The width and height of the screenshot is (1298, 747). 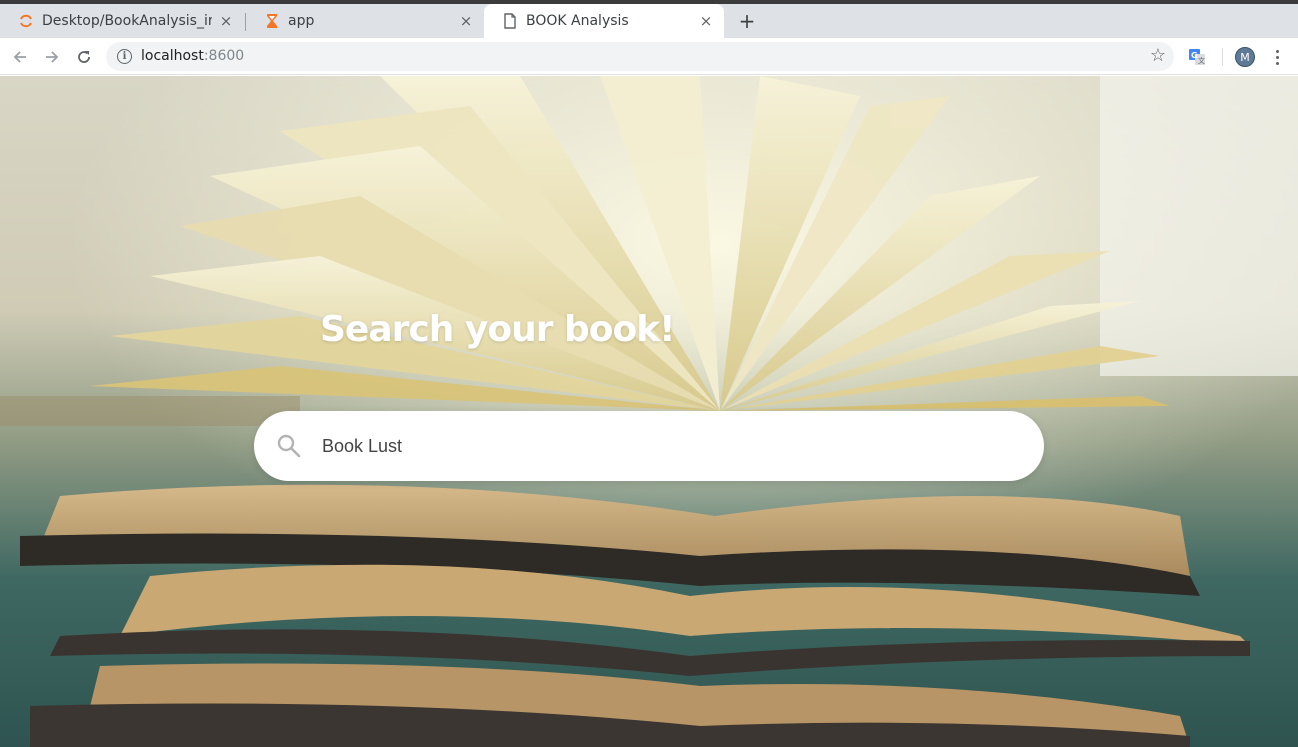 What do you see at coordinates (1201, 60) in the screenshot?
I see `svg-text: 文` at bounding box center [1201, 60].